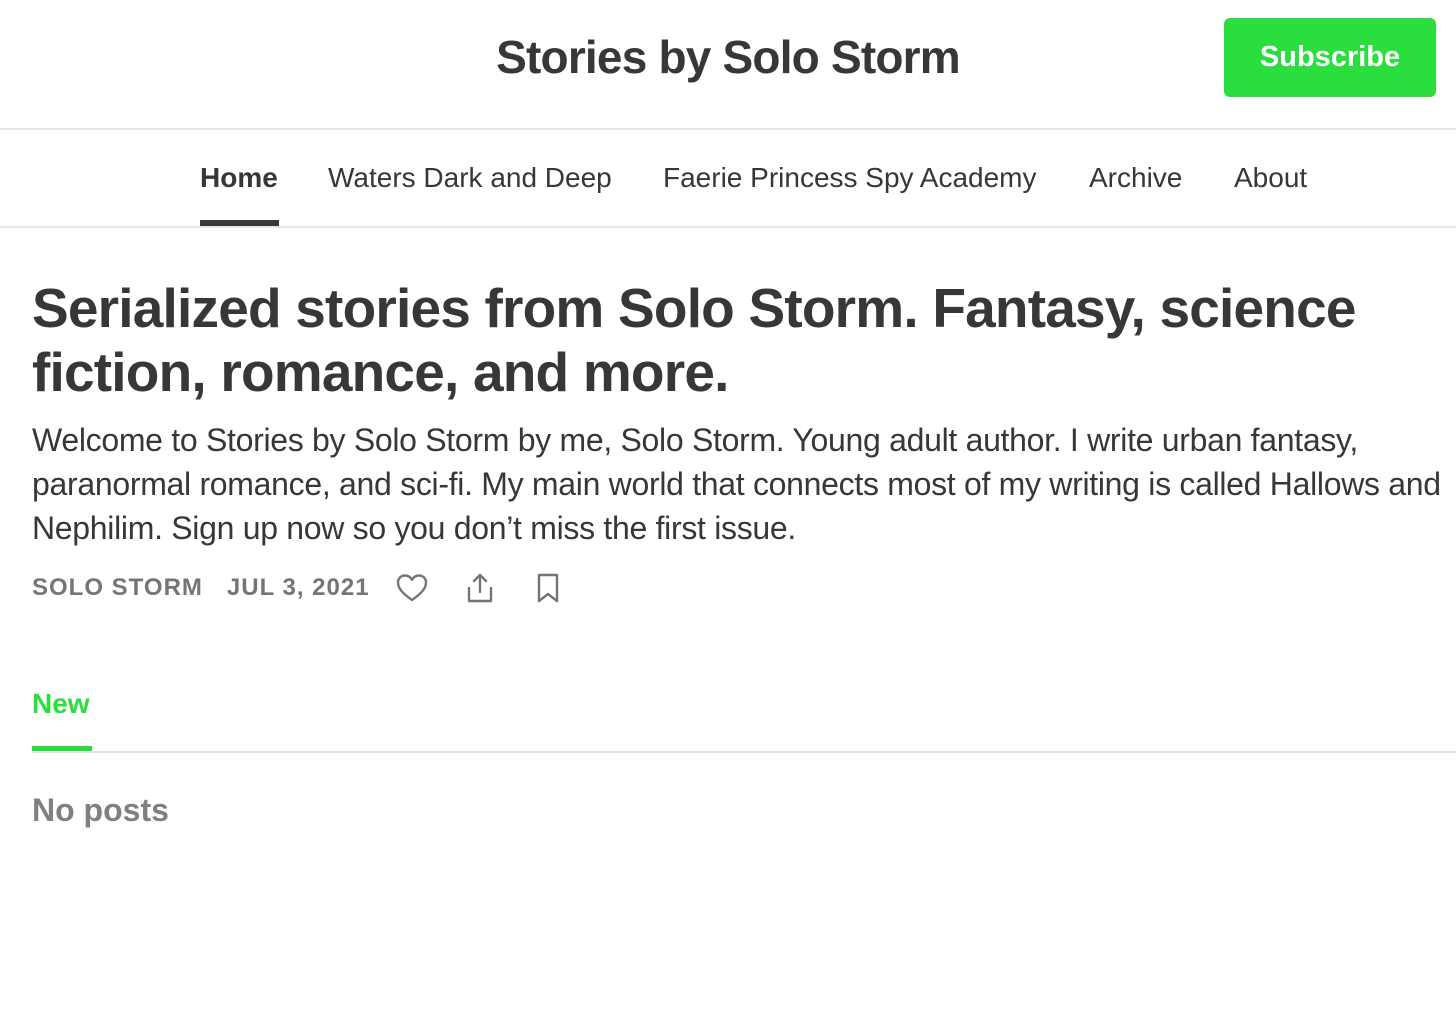 The image size is (1456, 1014). Describe the element at coordinates (100, 810) in the screenshot. I see `empty-feed-message: No posts` at that location.